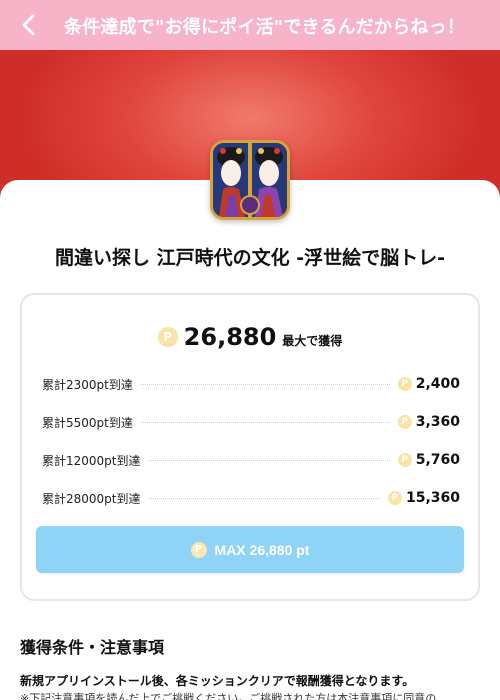 This screenshot has height=700, width=500. Describe the element at coordinates (264, 27) in the screenshot. I see `page-title: 条件達成で"お得にポイ活"できるんだからねっ！` at that location.